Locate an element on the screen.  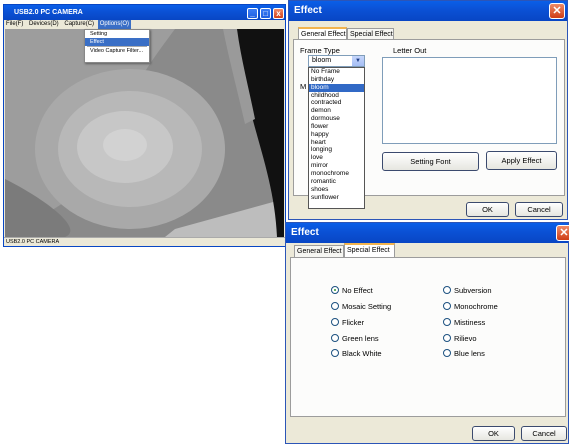
apply-effect-button: Apply Effect is located at coordinates (521, 160).